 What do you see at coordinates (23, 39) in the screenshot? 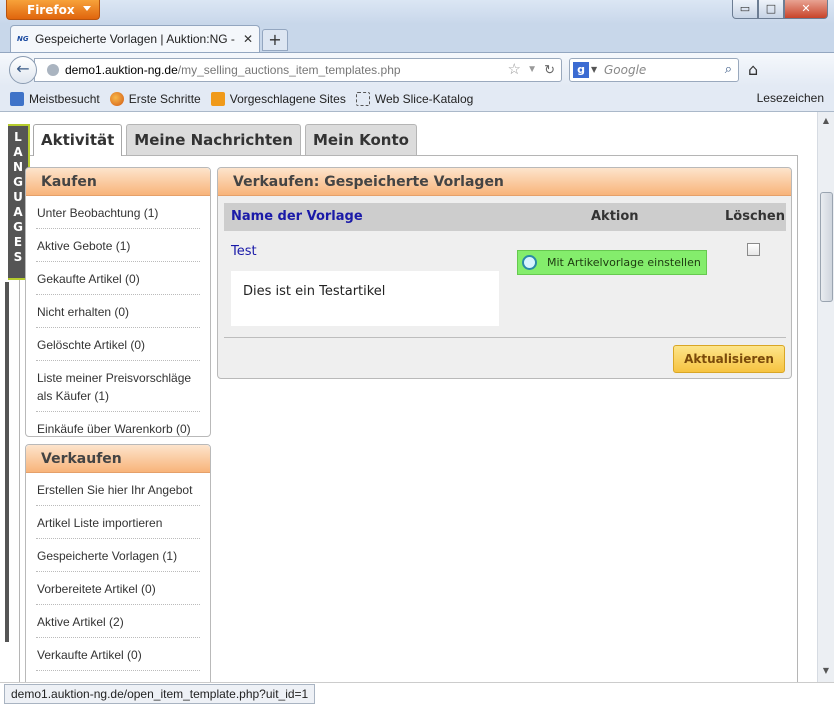
I see `site-favicon-icon: NG` at bounding box center [23, 39].